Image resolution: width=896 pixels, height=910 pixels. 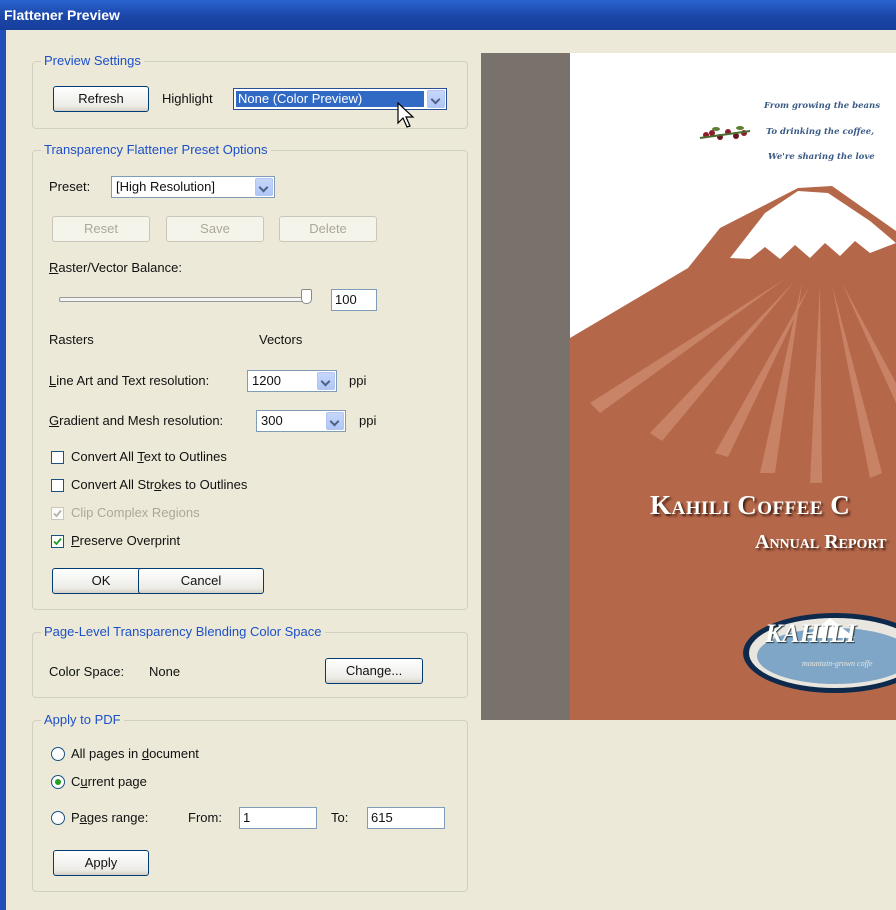 I want to click on motto-line-3: We're sharing the love, so click(x=821, y=157).